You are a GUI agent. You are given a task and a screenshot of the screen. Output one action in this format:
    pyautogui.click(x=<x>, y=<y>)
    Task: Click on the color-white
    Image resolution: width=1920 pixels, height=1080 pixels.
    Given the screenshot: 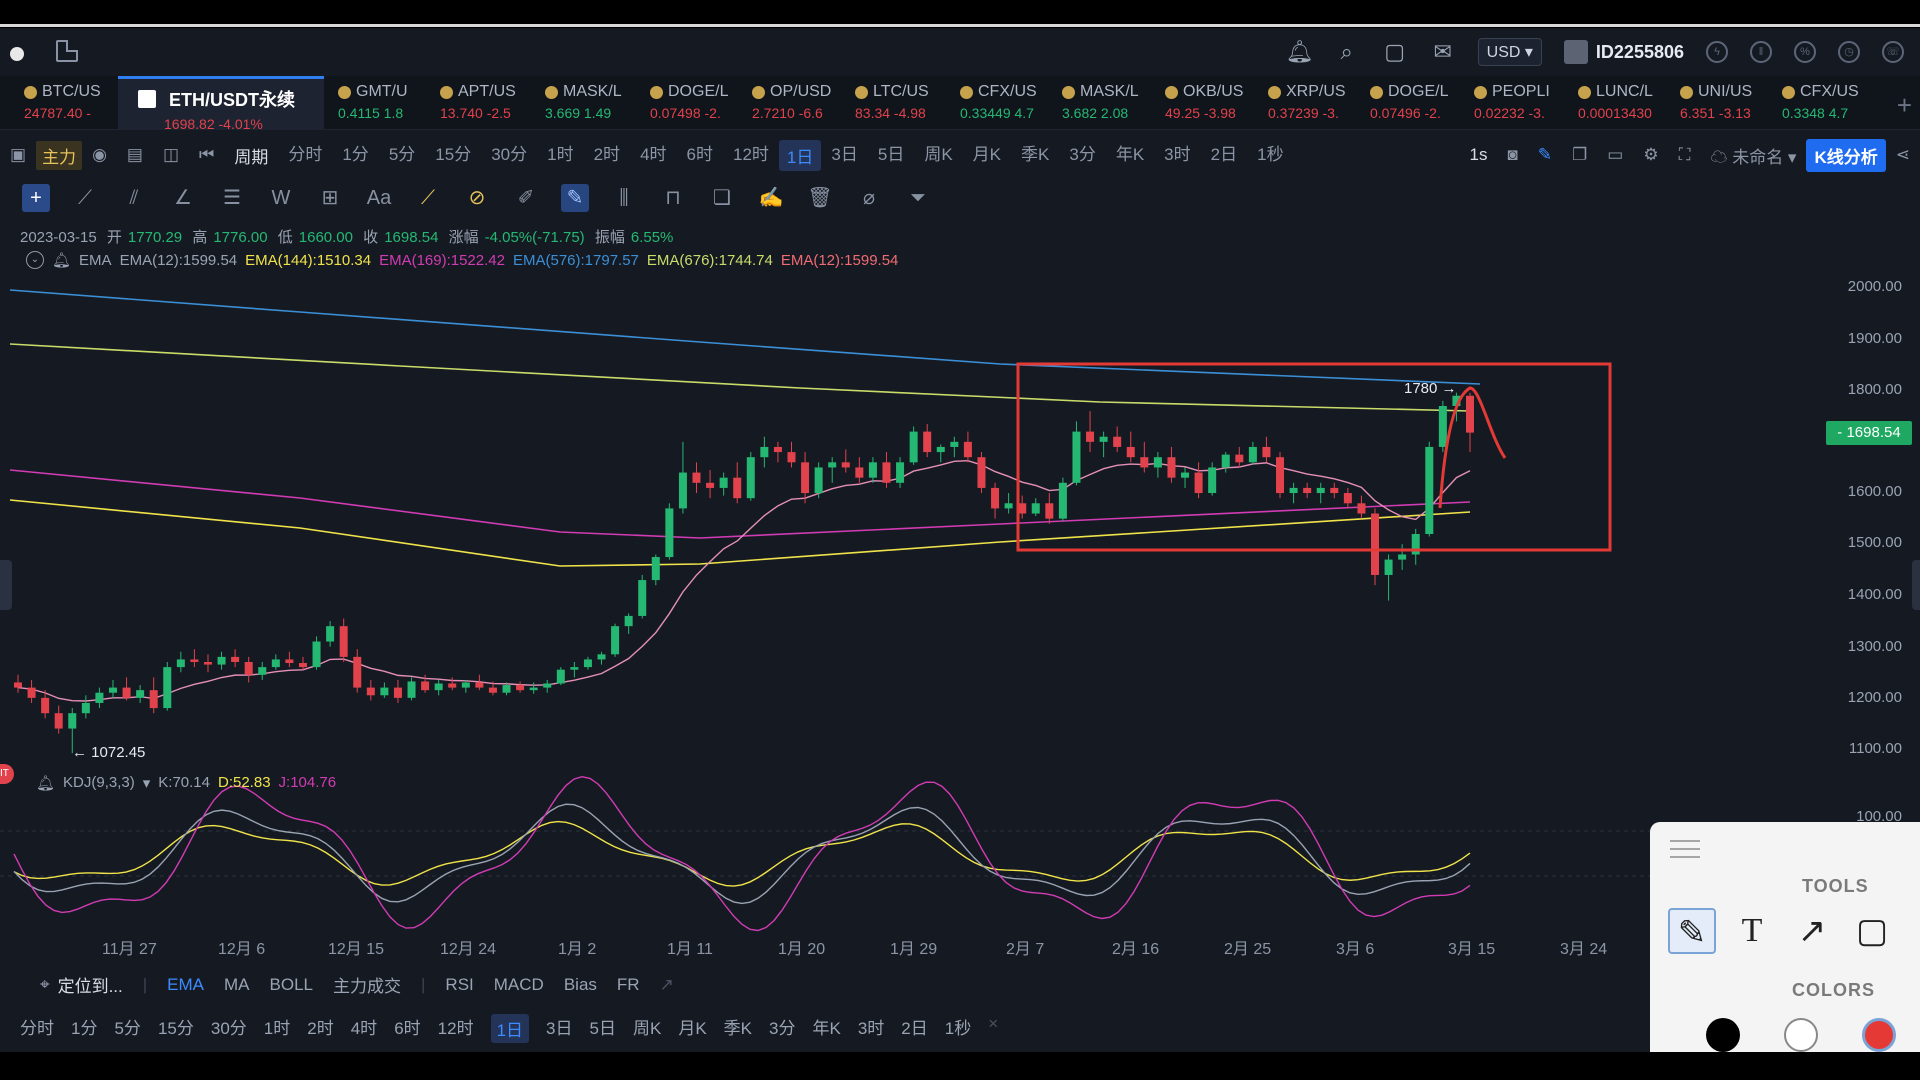 What is the action you would take?
    pyautogui.click(x=1801, y=1035)
    